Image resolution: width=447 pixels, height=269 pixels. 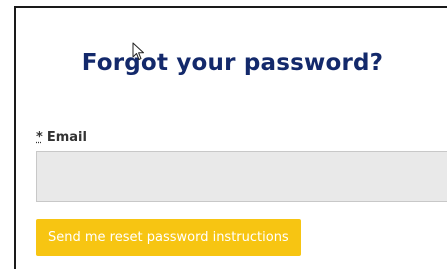 What do you see at coordinates (232, 63) in the screenshot?
I see `page-title: Forgot your password?` at bounding box center [232, 63].